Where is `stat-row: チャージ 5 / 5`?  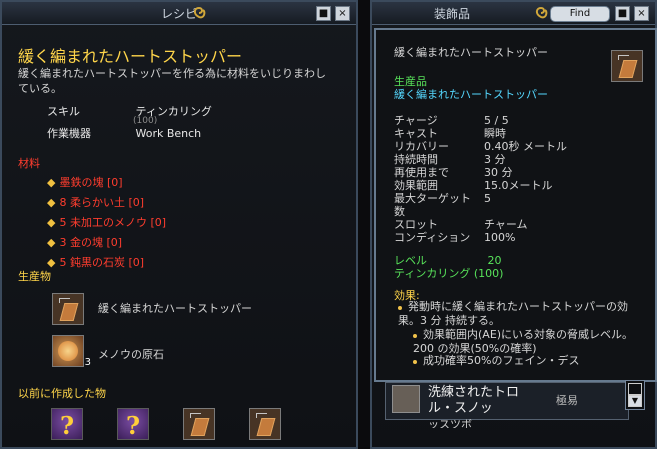
stat-row: チャージ 5 / 5 is located at coordinates (480, 120).